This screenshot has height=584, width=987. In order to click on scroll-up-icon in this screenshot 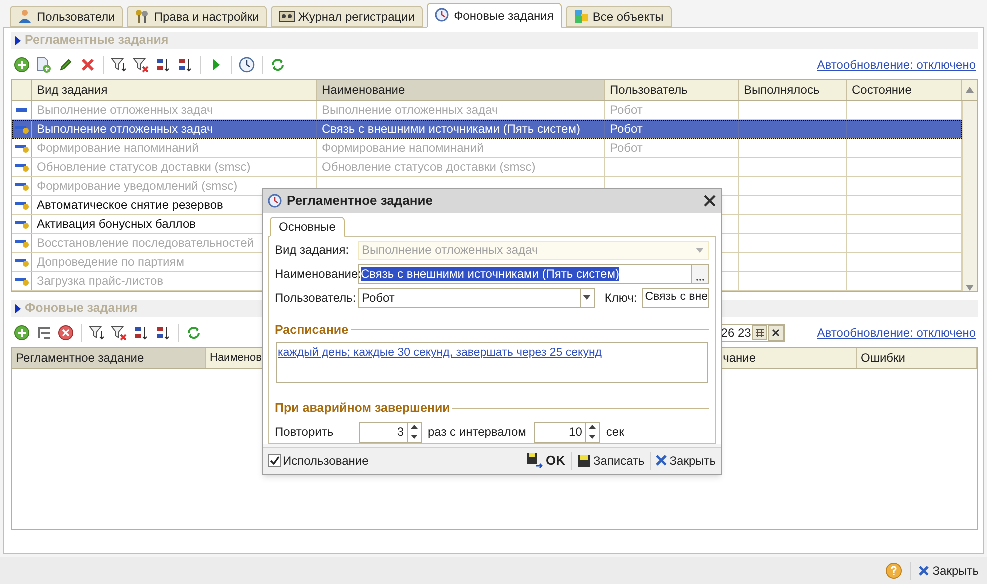, I will do `click(970, 90)`.